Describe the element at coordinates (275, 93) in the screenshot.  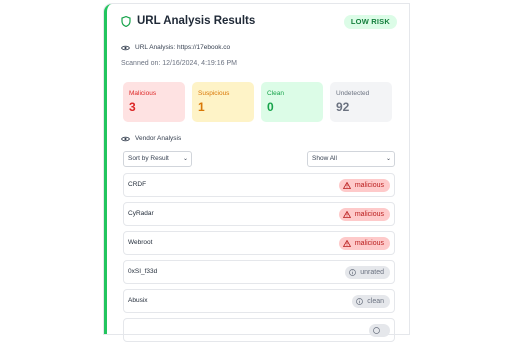
I see `stat-label: Clean` at that location.